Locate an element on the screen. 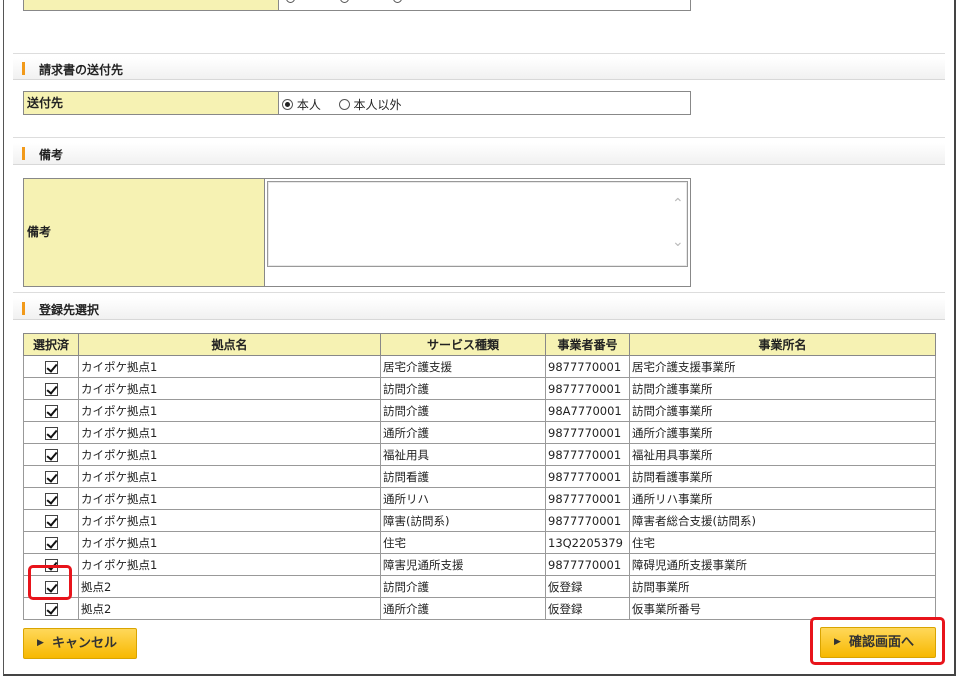  cell-office: 通所介護事業所 is located at coordinates (782, 432).